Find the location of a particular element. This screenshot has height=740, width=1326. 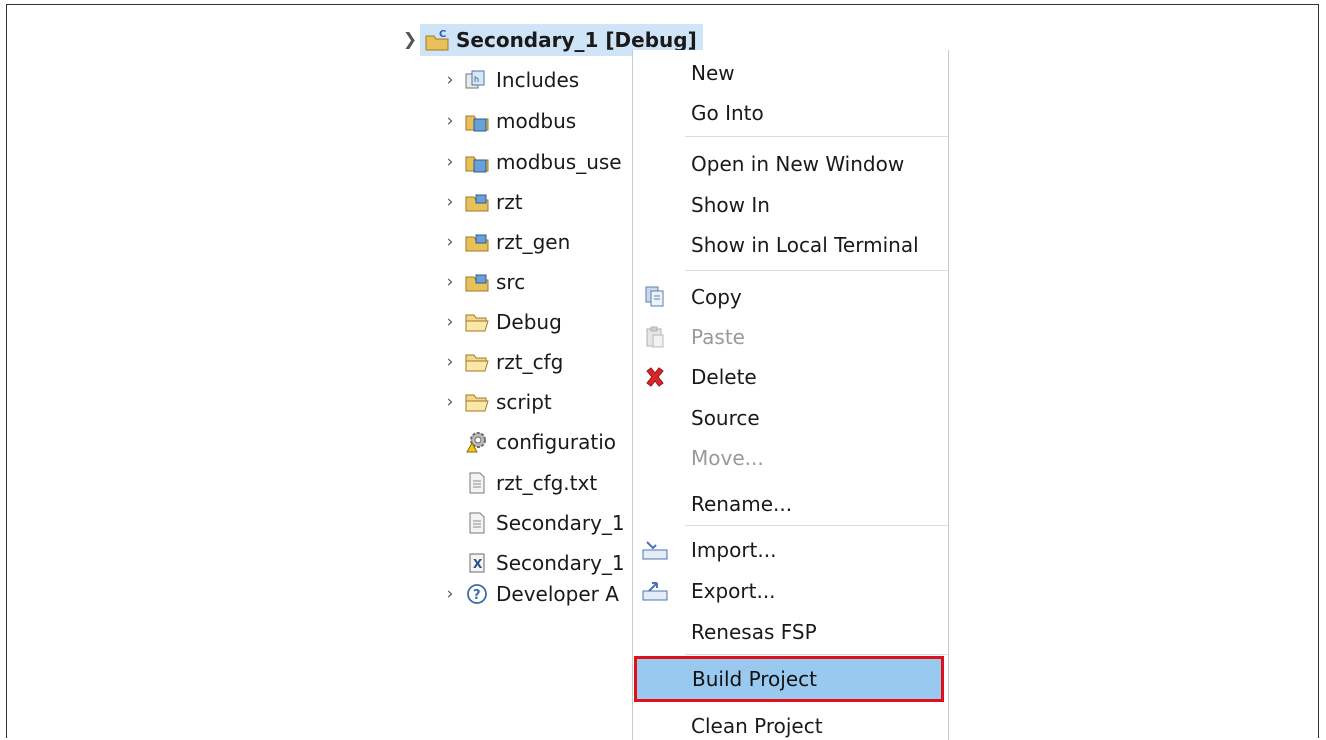

chevron-down-icon: ❯ is located at coordinates (410, 40).